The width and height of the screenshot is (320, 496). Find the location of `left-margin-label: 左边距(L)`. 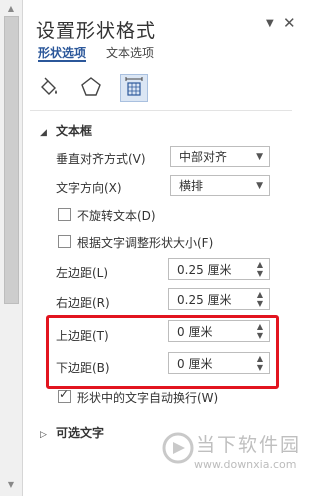

left-margin-label: 左边距(L) is located at coordinates (82, 273).